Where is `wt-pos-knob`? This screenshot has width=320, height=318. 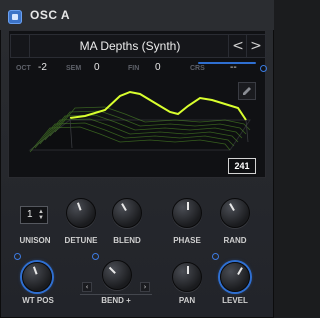 wt-pos-knob is located at coordinates (37, 277).